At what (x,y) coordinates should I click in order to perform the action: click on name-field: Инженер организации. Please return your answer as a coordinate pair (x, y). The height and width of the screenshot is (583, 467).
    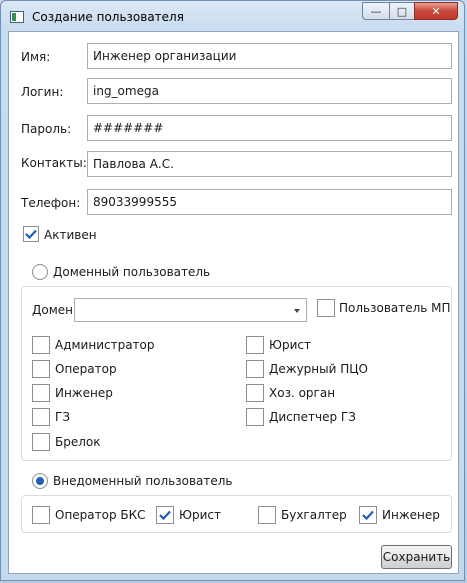
    Looking at the image, I should click on (269, 56).